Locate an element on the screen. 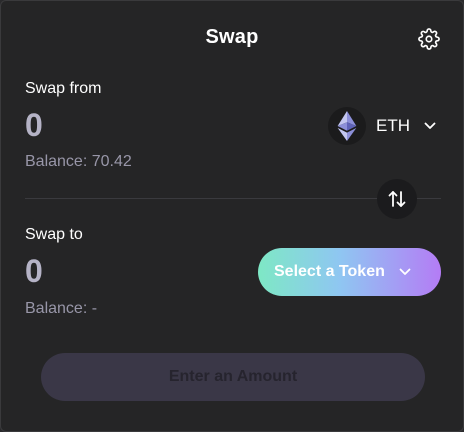 The height and width of the screenshot is (432, 464). swap-from-label: Swap from is located at coordinates (63, 88).